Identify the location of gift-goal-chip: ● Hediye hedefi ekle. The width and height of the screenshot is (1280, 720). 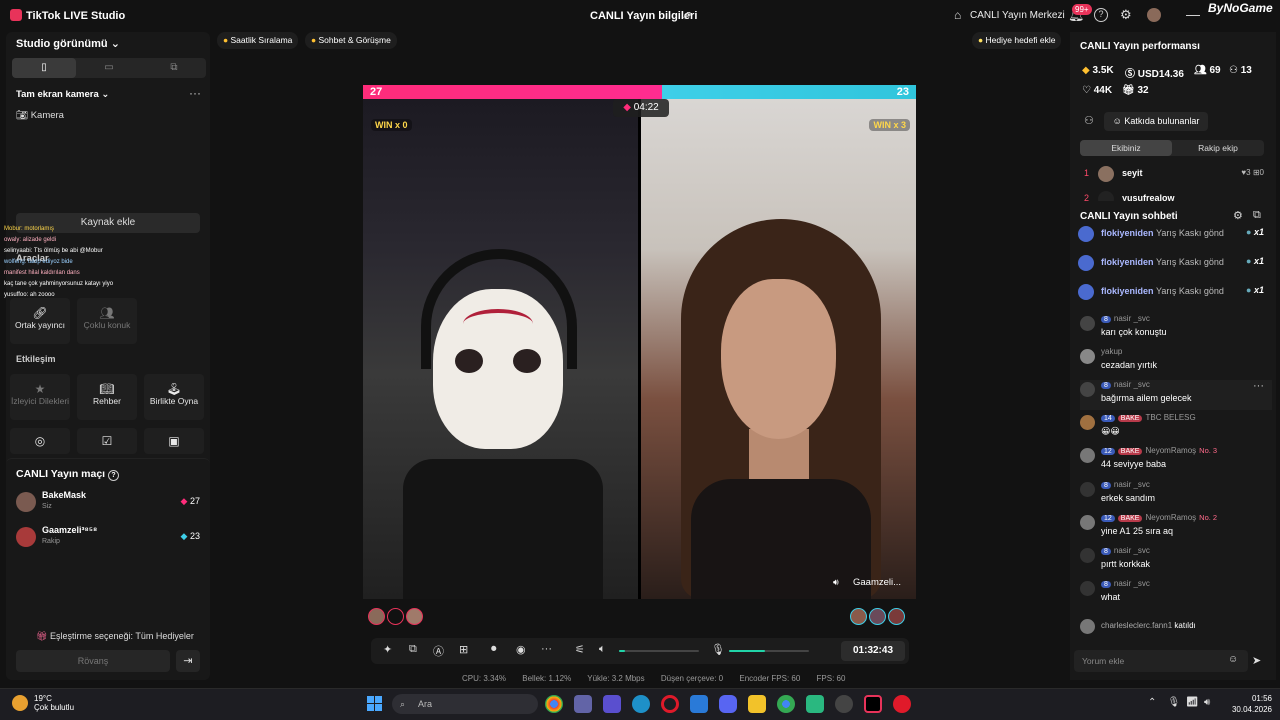
(1017, 40).